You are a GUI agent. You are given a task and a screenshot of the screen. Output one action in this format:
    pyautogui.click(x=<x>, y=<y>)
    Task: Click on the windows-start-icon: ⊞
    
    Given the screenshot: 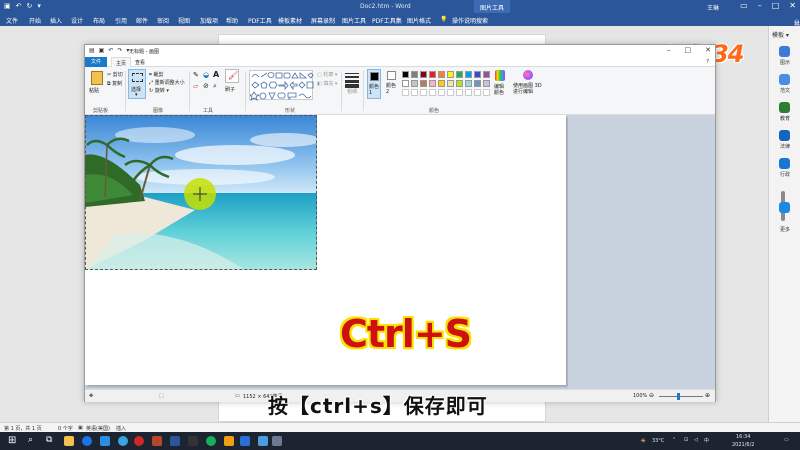 What is the action you would take?
    pyautogui.click(x=12, y=440)
    